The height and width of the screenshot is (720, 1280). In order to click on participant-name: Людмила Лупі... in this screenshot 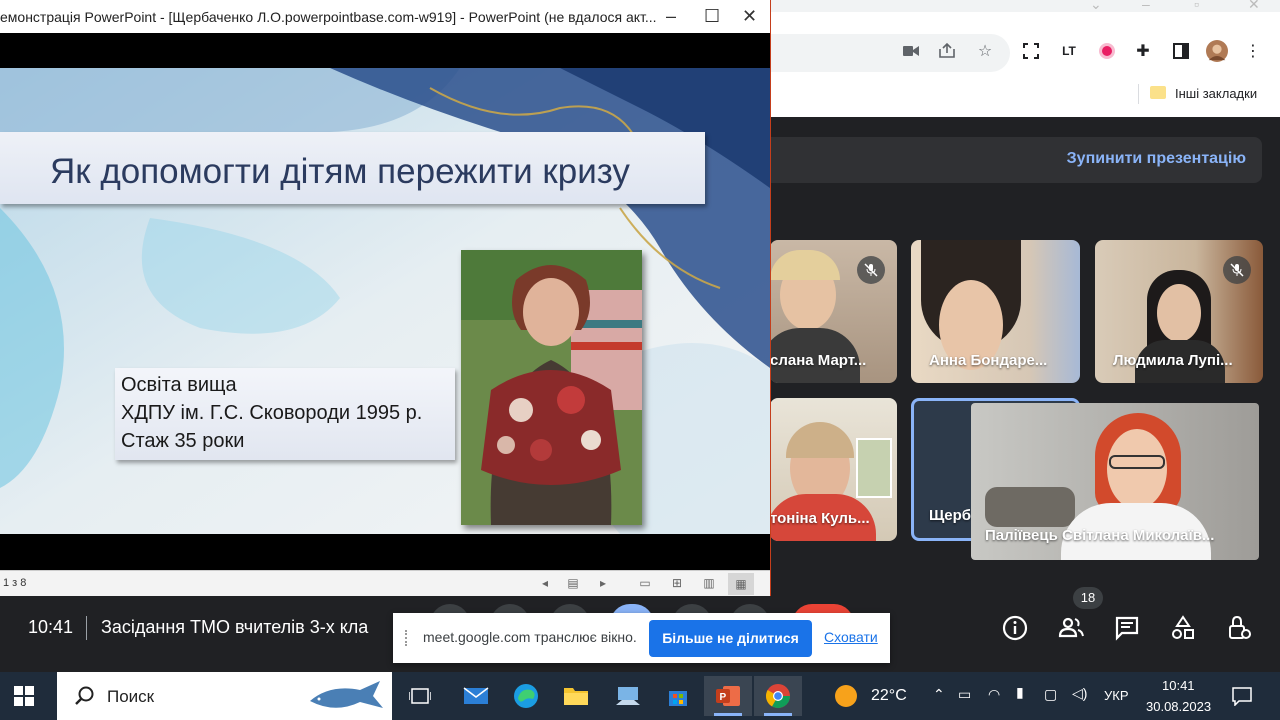, I will do `click(1173, 360)`.